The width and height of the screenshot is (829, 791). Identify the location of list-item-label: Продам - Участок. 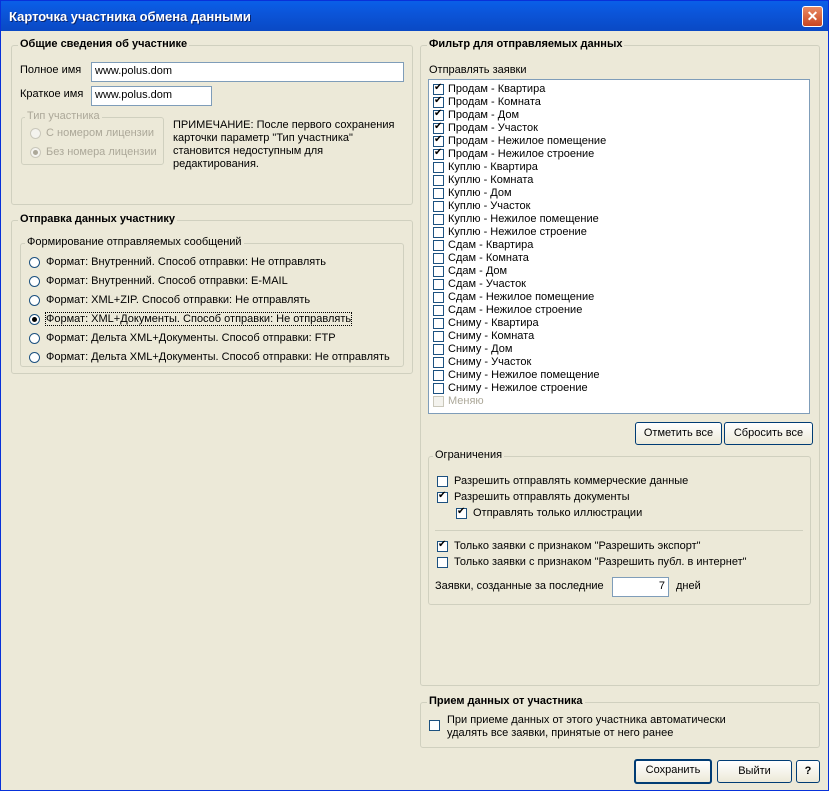
(493, 128).